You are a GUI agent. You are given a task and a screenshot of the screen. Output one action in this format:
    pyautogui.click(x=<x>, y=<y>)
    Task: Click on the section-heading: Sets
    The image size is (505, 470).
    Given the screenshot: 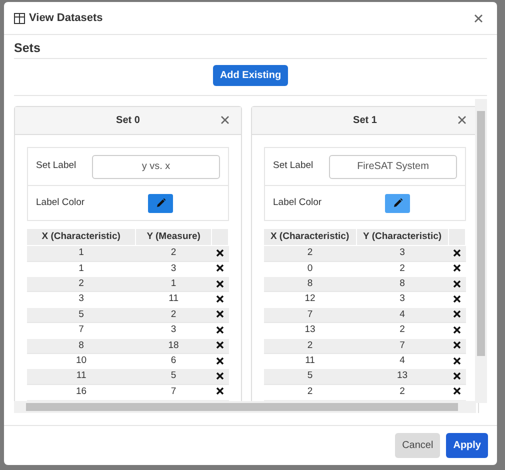 What is the action you would take?
    pyautogui.click(x=250, y=50)
    